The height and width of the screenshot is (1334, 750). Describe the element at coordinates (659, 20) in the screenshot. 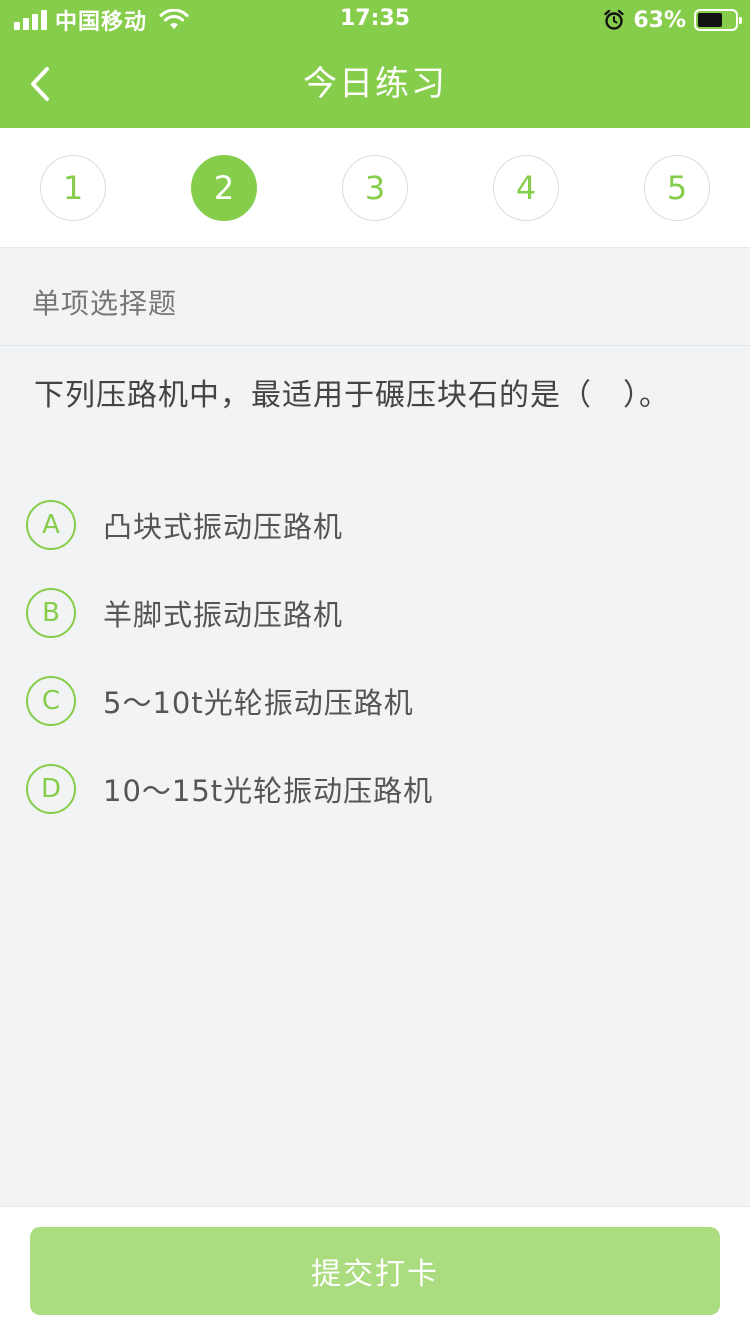

I see `battery-percentage: 63%` at that location.